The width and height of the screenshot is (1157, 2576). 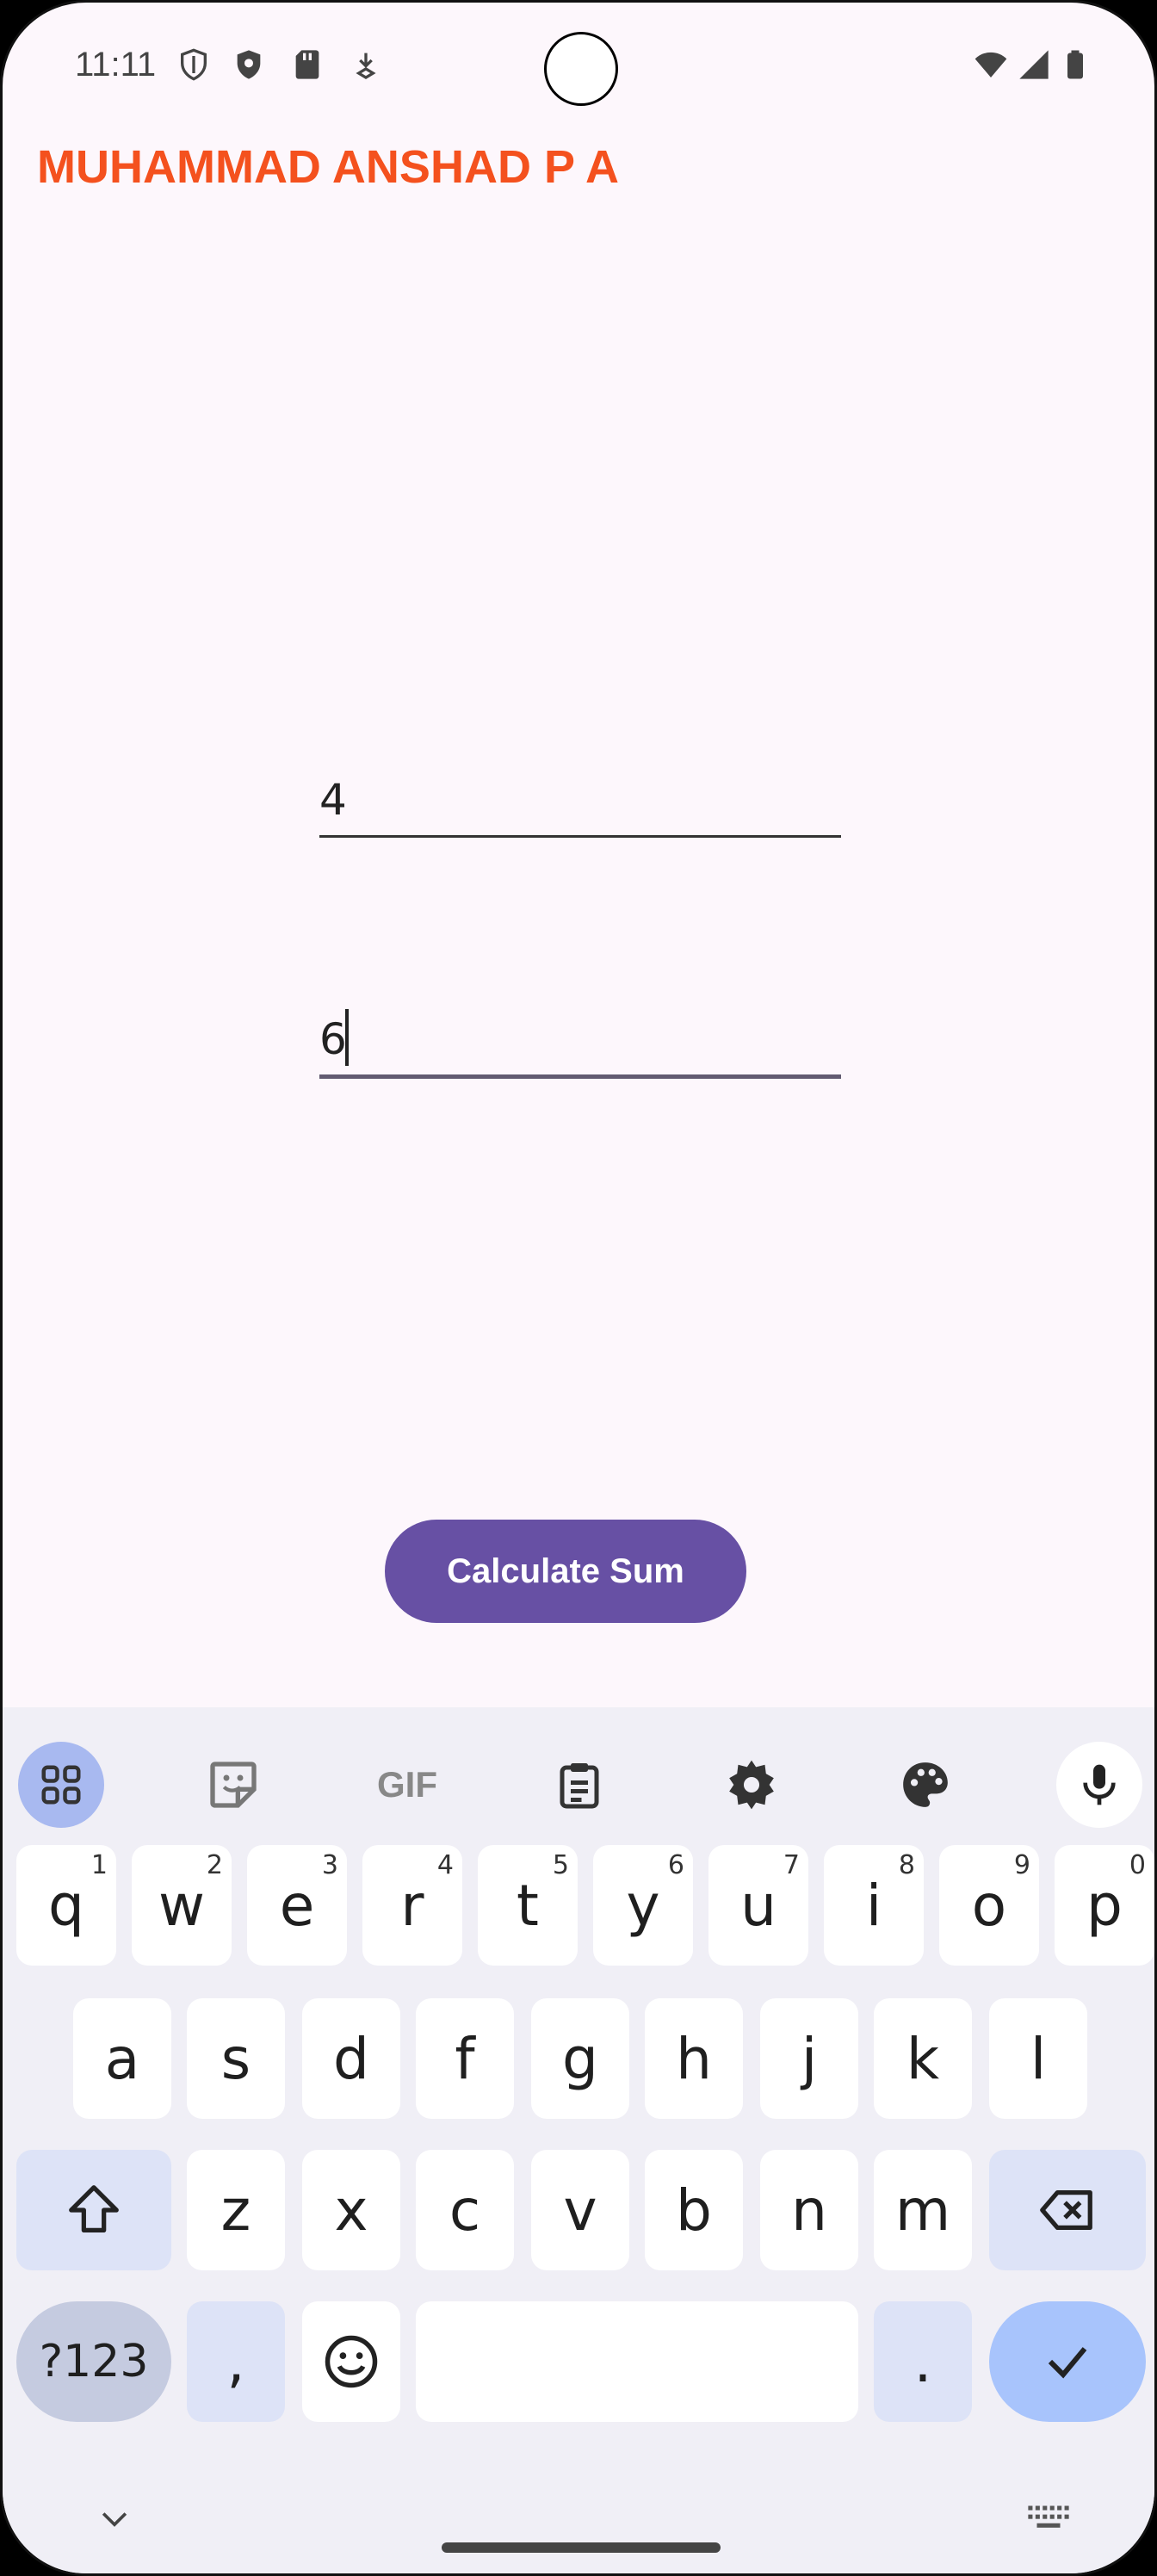 I want to click on comma-key: ,, so click(x=236, y=2362).